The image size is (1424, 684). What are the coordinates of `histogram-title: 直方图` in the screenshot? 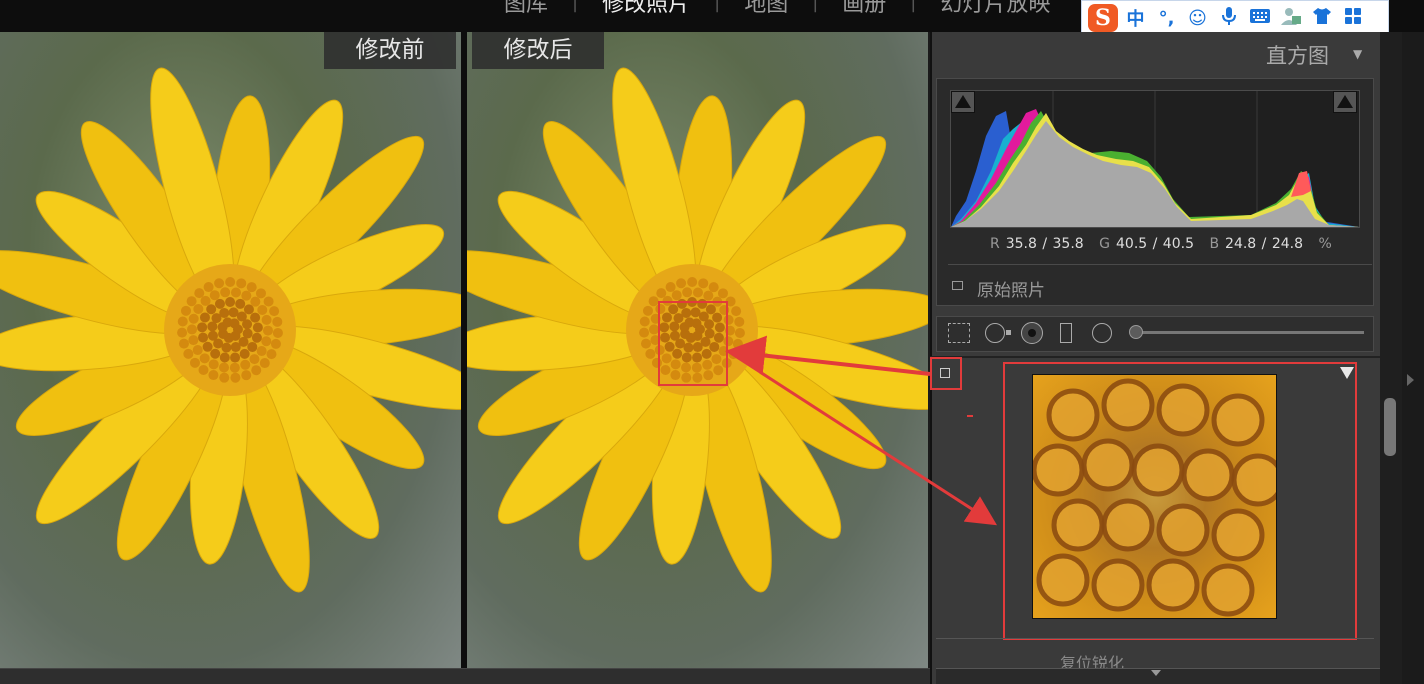 It's located at (1297, 55).